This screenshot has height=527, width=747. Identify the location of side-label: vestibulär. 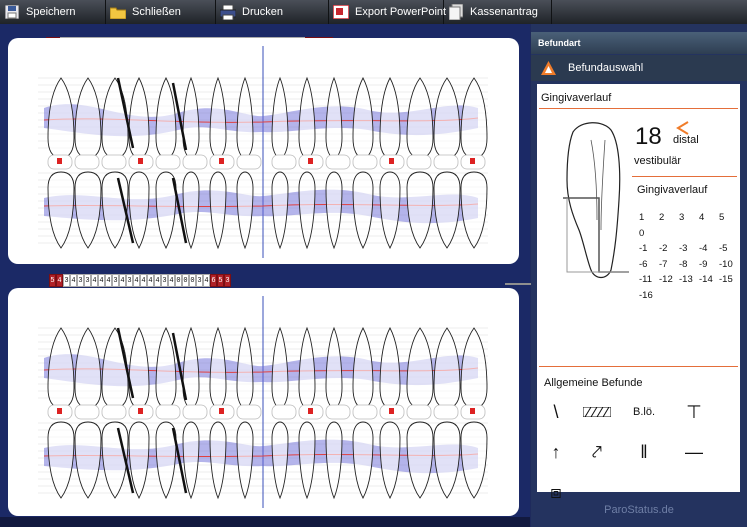
(658, 161).